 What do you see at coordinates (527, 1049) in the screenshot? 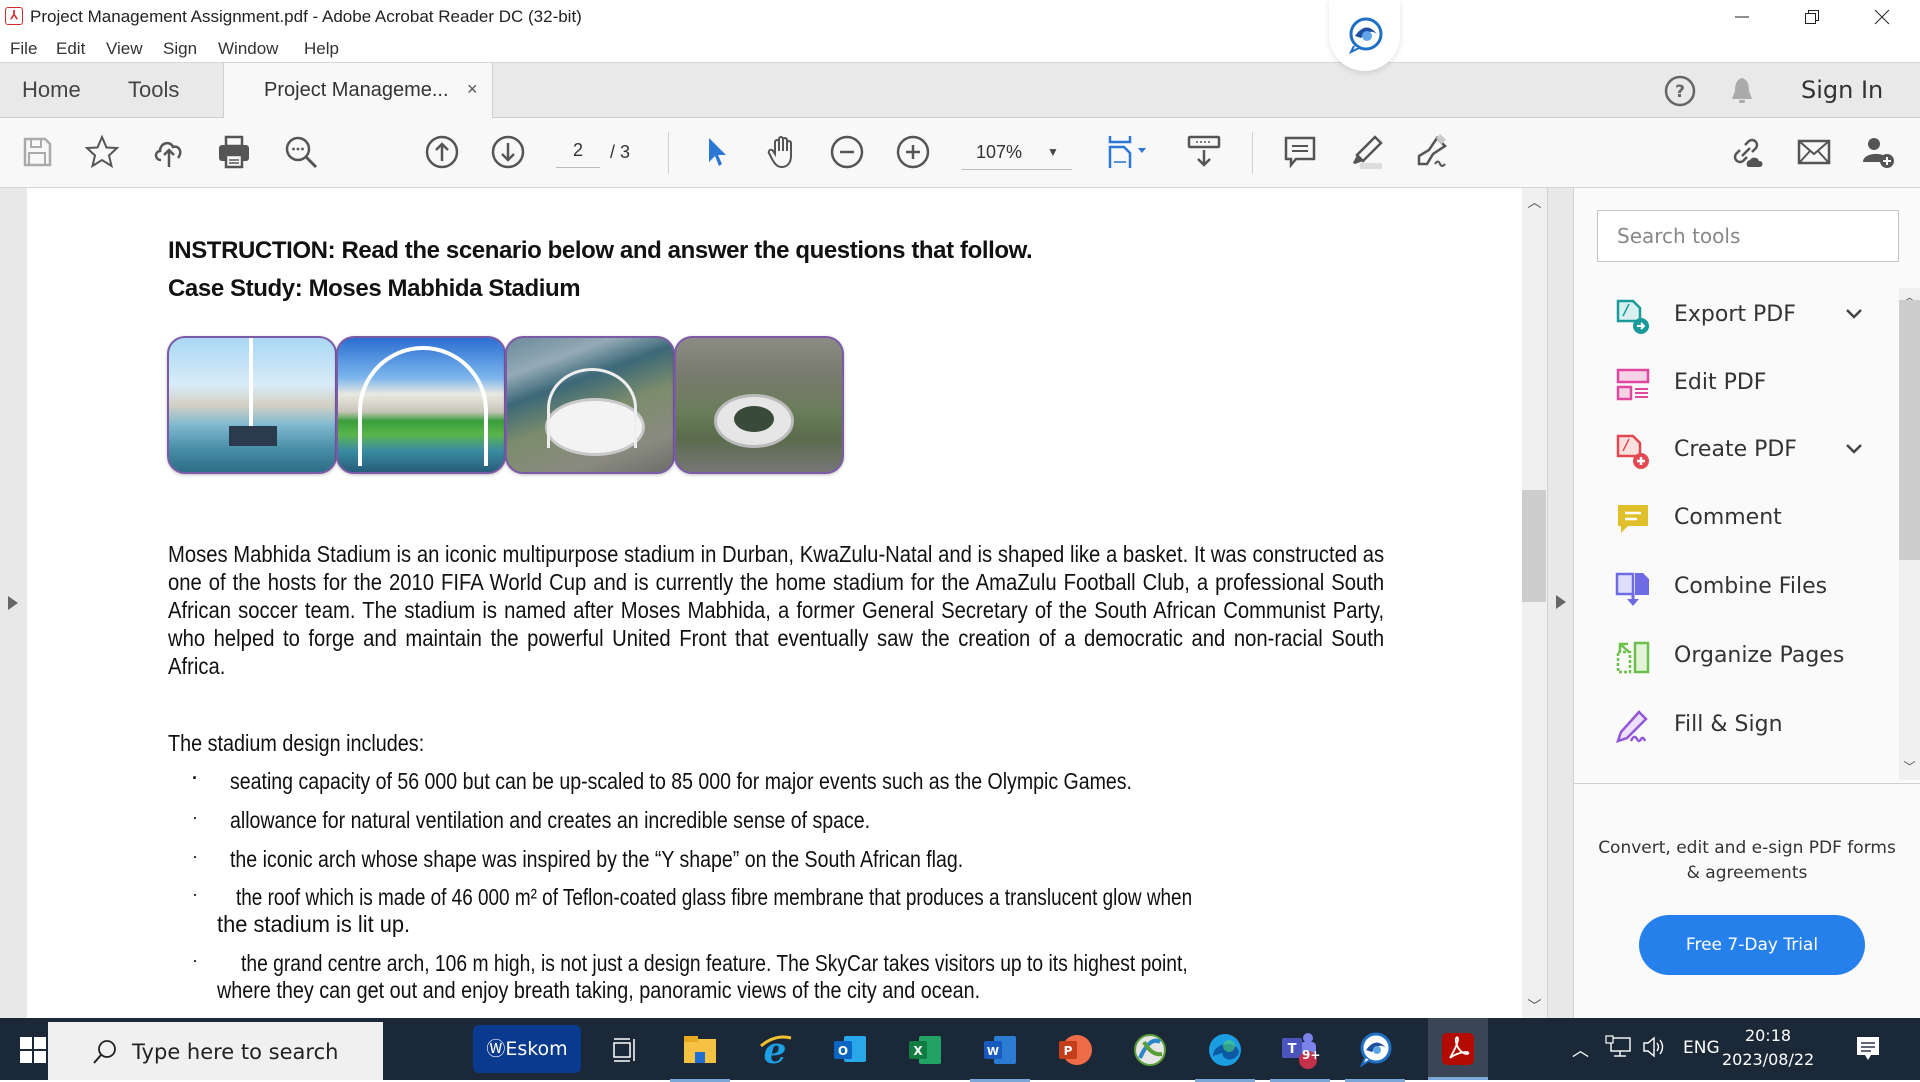
I see `eskom-search-widget: ⓌEskom` at bounding box center [527, 1049].